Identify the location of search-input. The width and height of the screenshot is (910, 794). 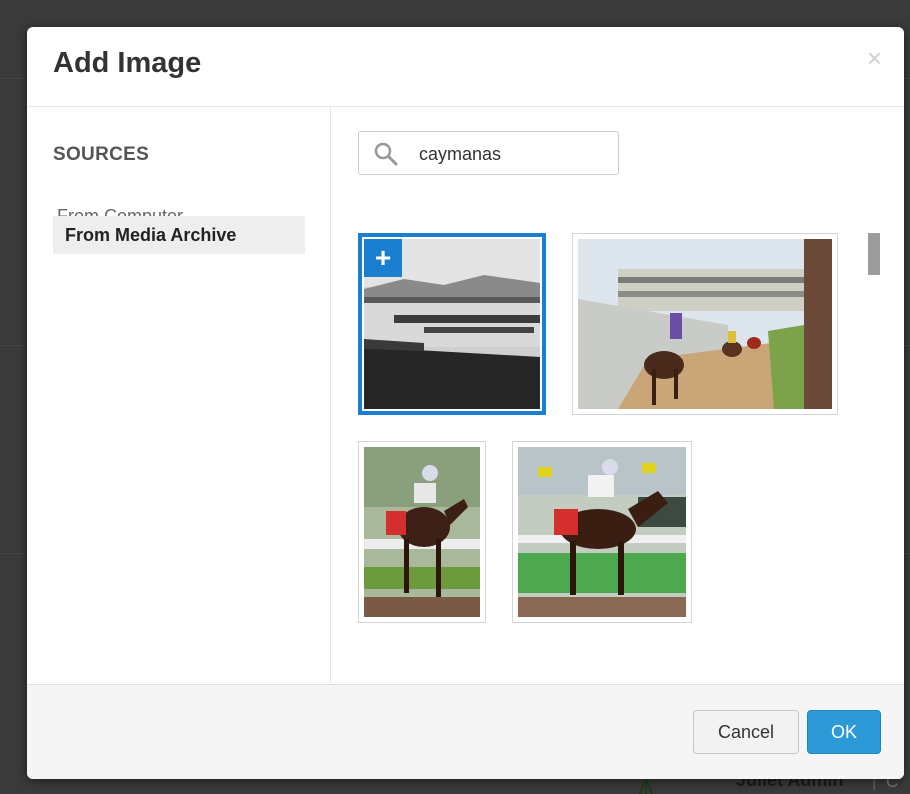
(514, 154).